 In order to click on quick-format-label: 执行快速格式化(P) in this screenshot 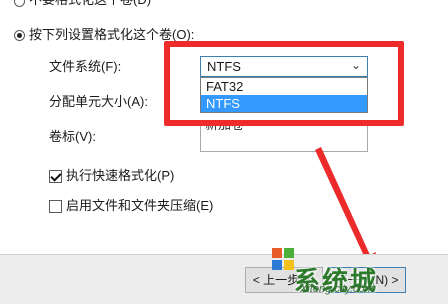, I will do `click(120, 175)`.